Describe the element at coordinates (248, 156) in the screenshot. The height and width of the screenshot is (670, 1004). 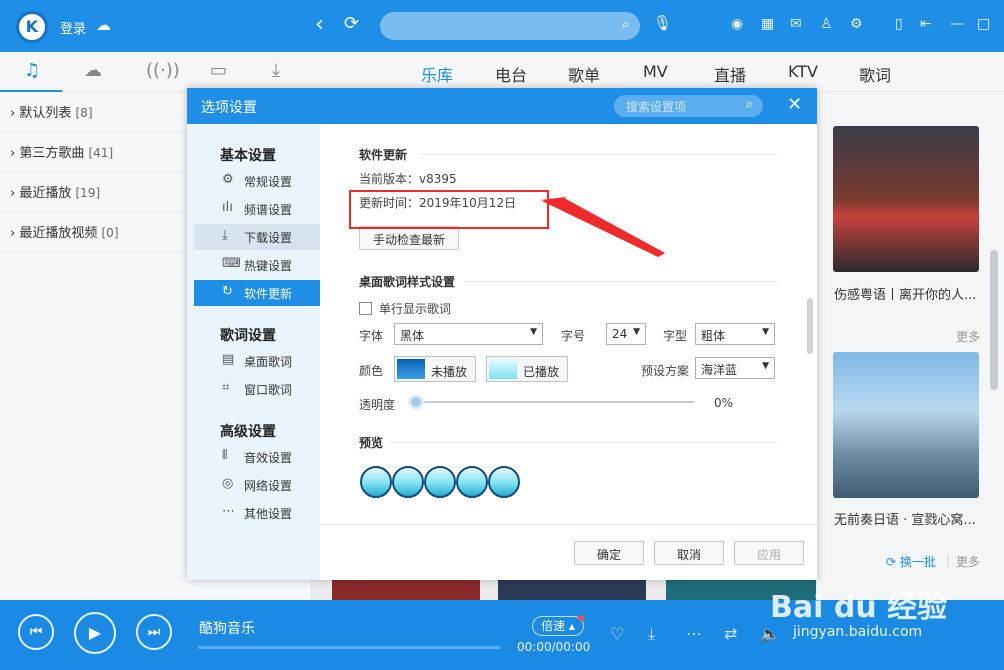
I see `group-basic-title: 基本设置` at that location.